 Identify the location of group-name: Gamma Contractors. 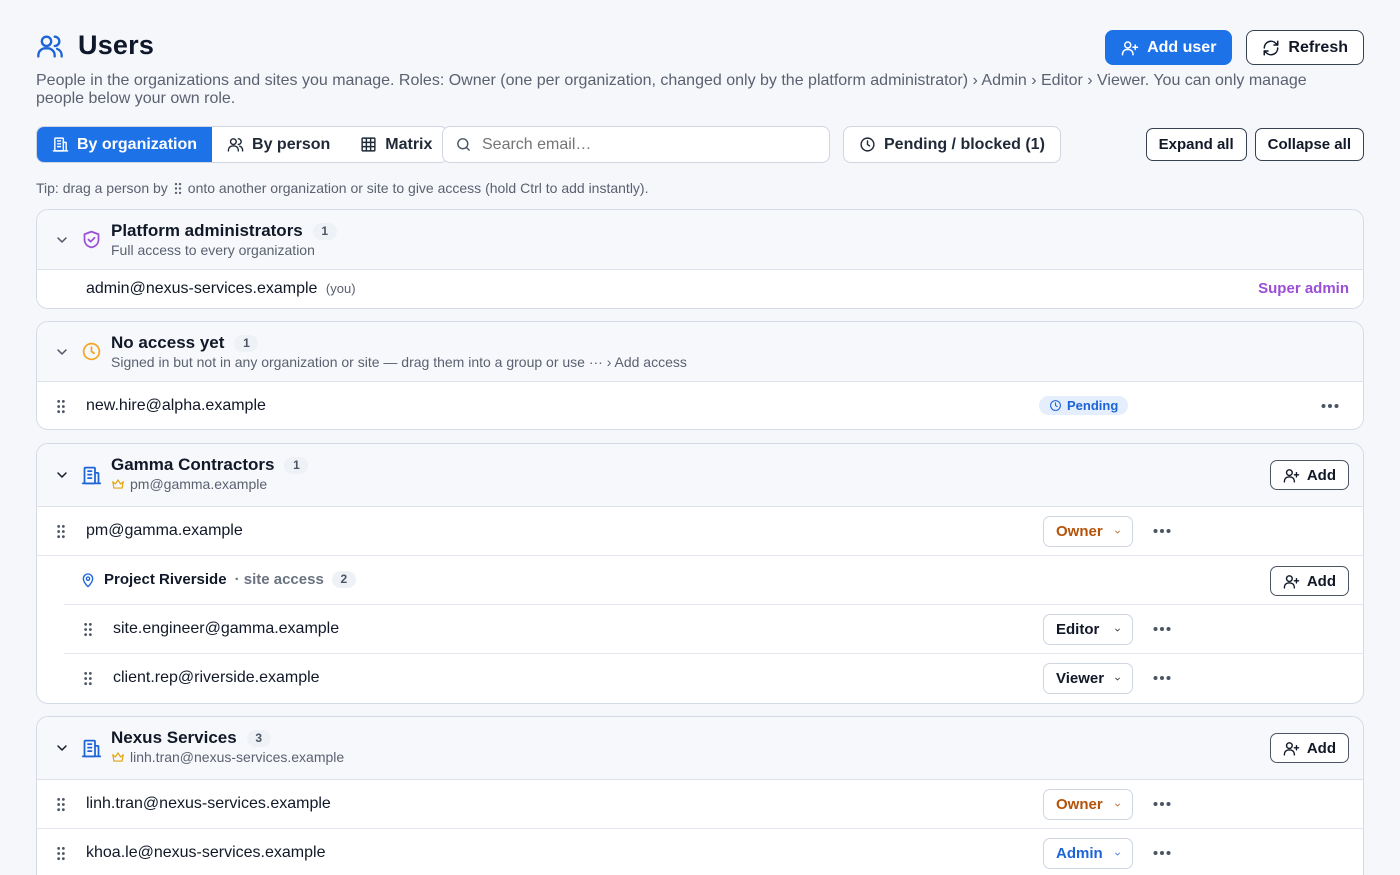
(193, 464).